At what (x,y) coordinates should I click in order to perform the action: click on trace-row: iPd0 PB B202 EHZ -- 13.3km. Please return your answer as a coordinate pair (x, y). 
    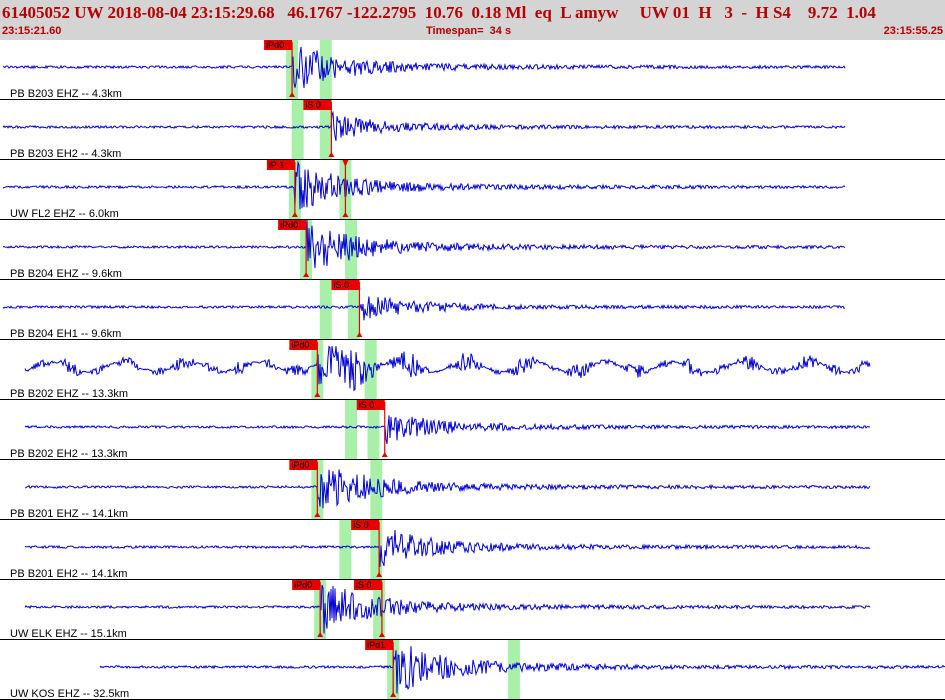
    Looking at the image, I should click on (472, 370).